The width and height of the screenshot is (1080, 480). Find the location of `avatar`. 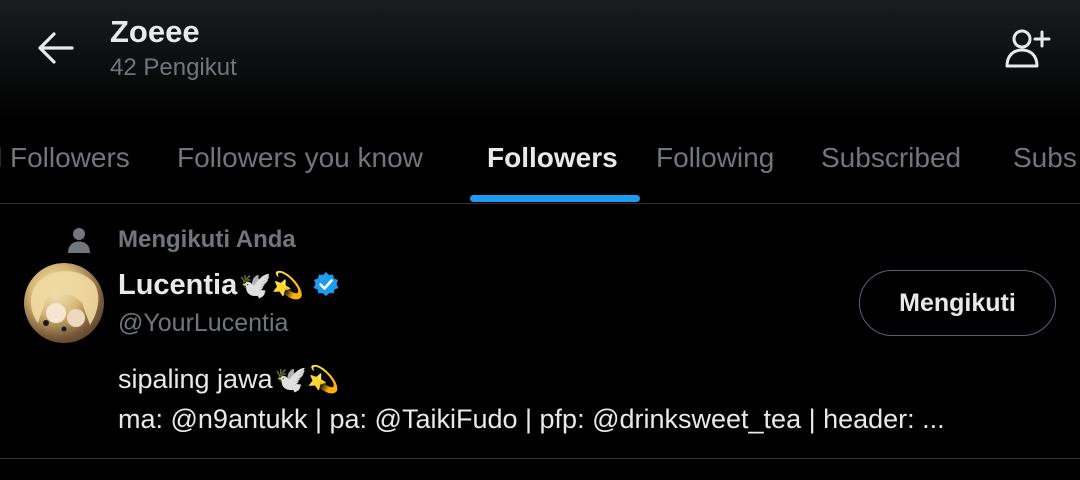

avatar is located at coordinates (64, 303).